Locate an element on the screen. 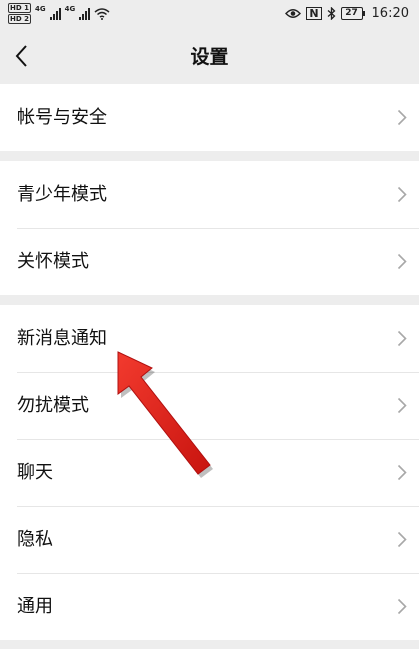 This screenshot has height=649, width=419. row-label: 通用 is located at coordinates (35, 606).